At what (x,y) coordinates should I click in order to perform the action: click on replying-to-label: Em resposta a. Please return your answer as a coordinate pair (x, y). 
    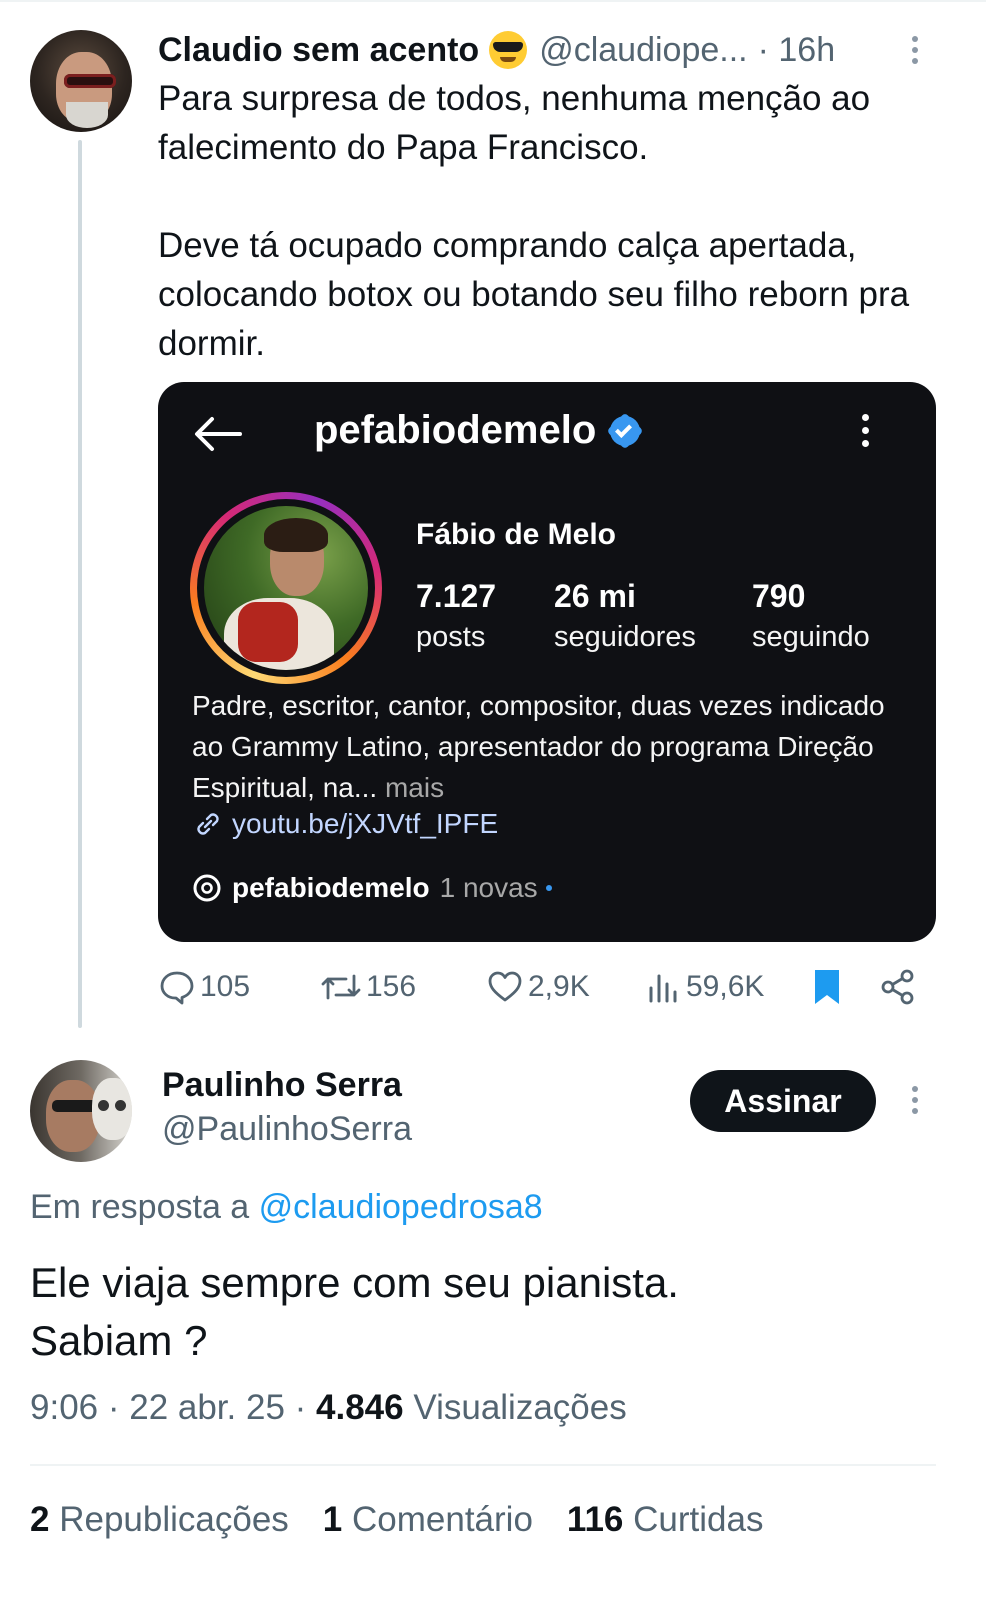
    Looking at the image, I should click on (140, 1207).